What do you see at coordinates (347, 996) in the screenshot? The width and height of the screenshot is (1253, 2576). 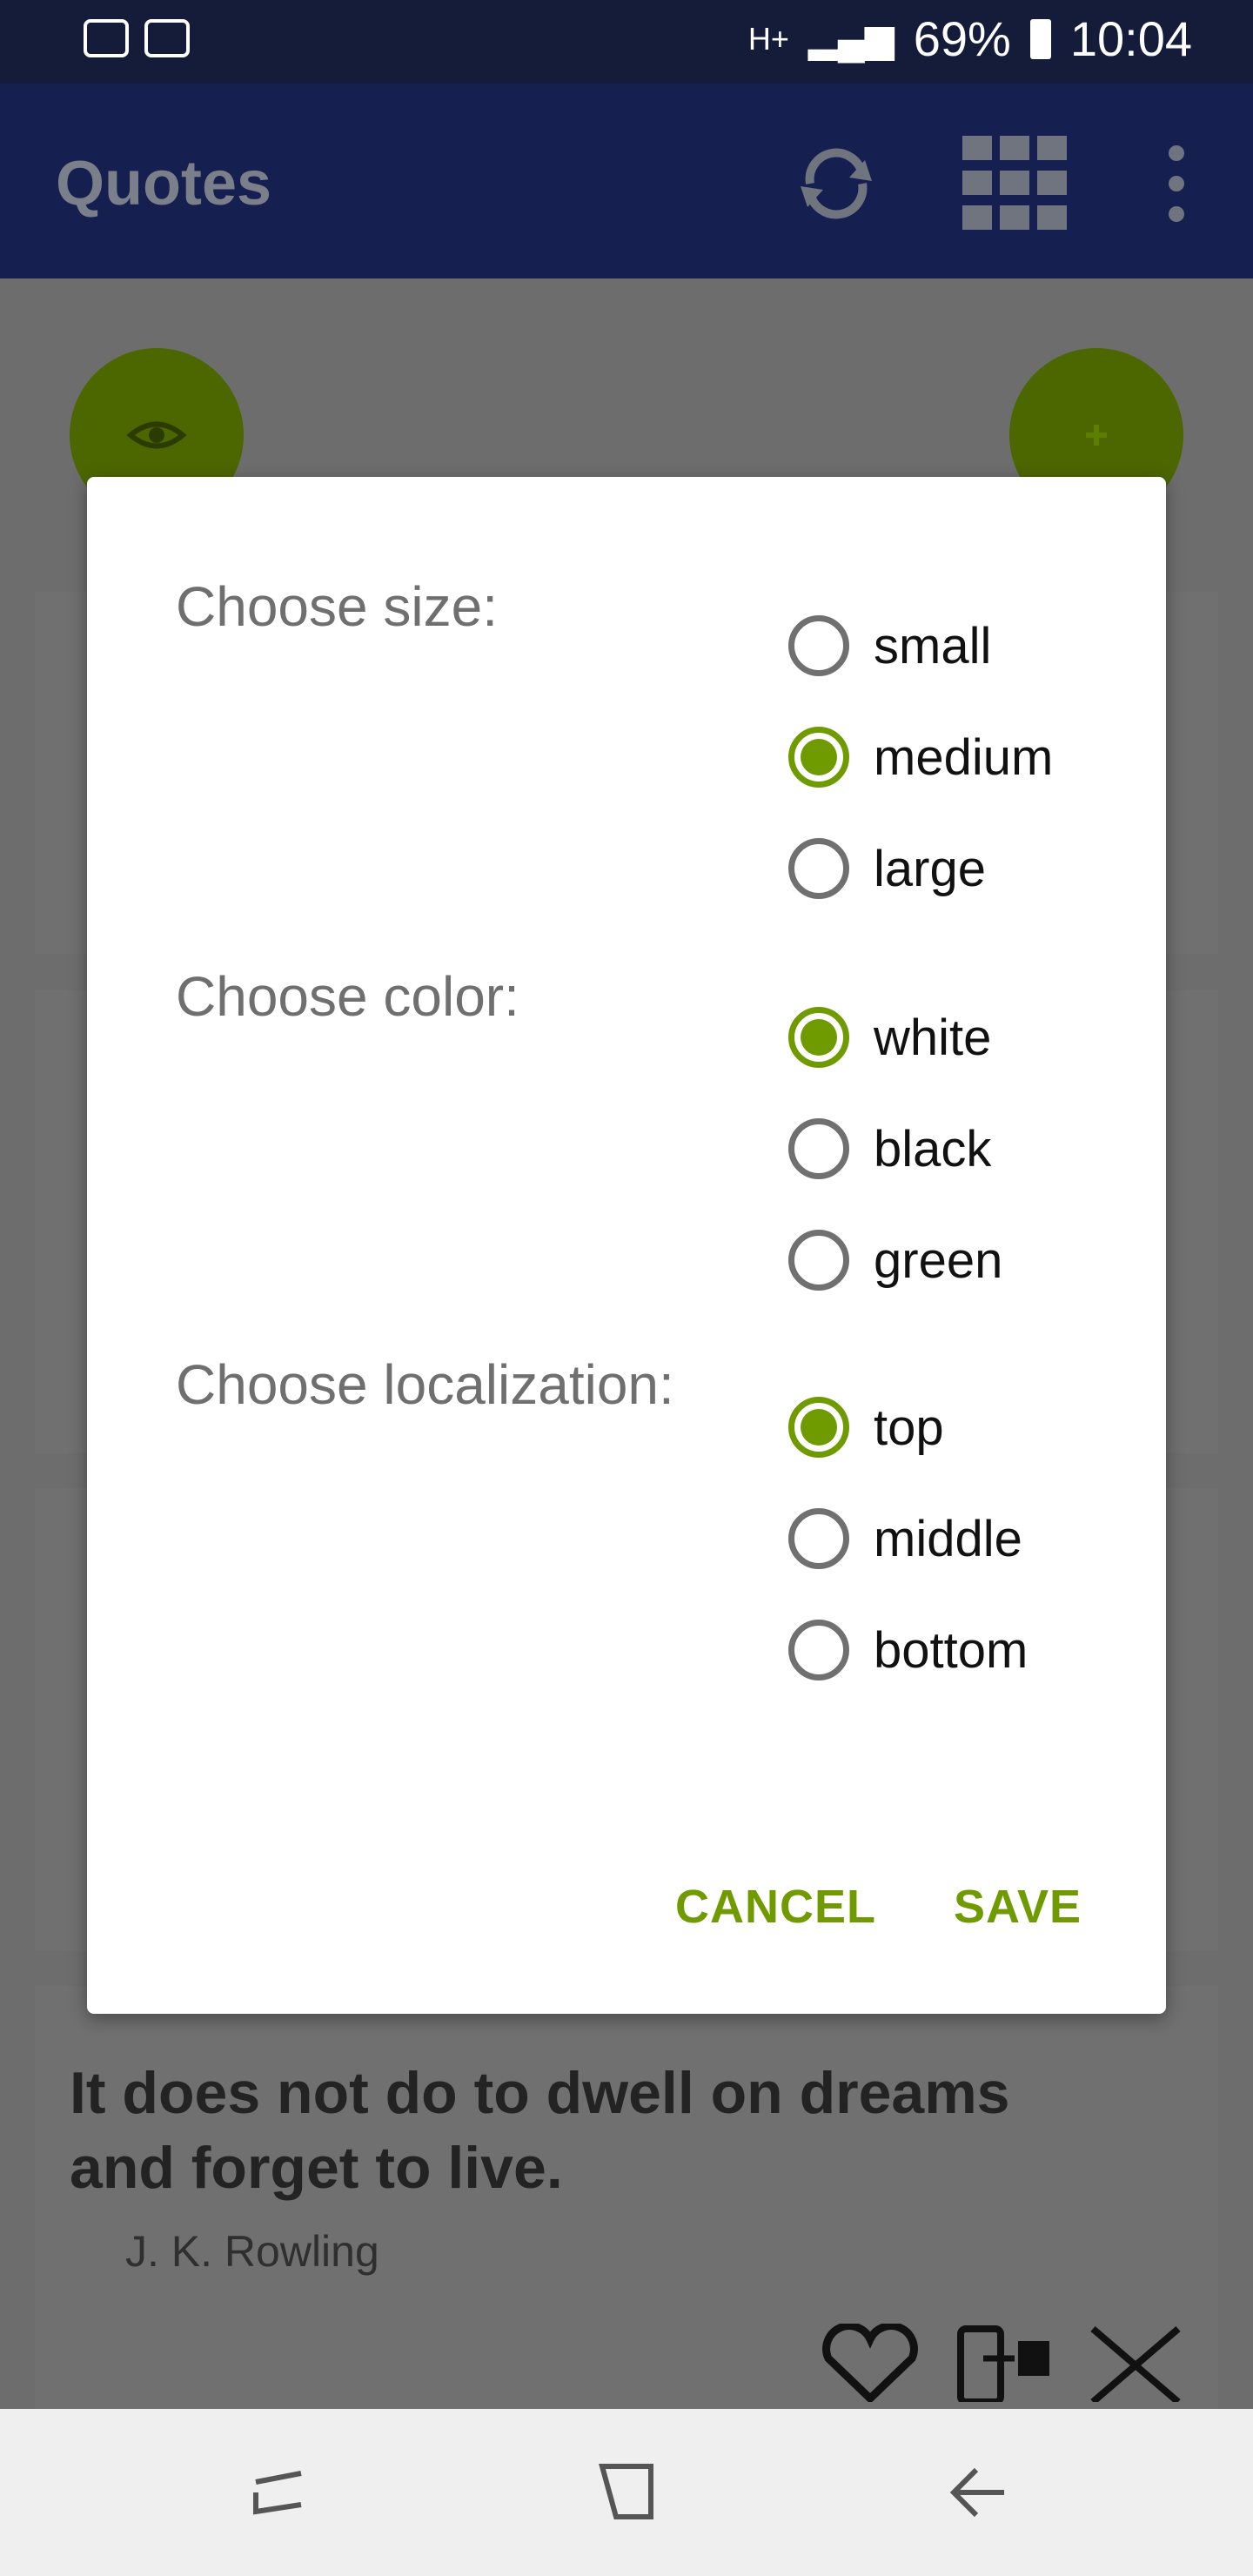 I see `color-label: Choose color:` at bounding box center [347, 996].